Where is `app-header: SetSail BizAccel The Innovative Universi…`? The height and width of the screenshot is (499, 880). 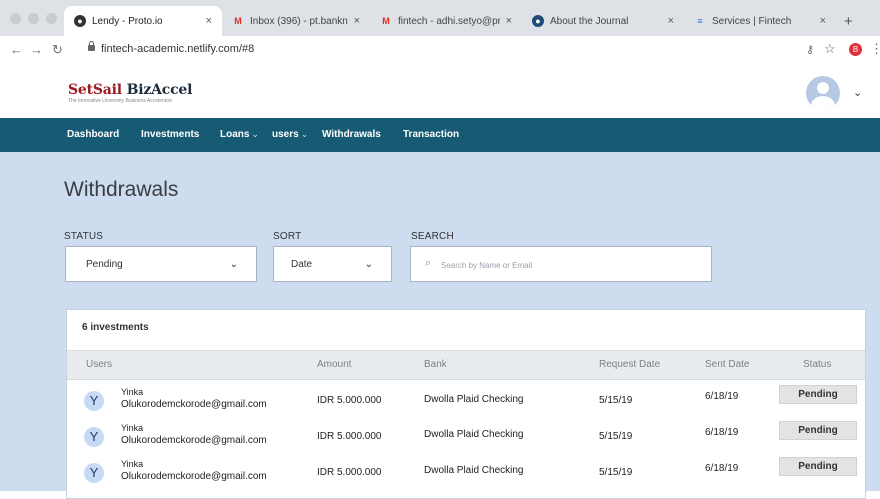 app-header: SetSail BizAccel The Innovative Universi… is located at coordinates (440, 91).